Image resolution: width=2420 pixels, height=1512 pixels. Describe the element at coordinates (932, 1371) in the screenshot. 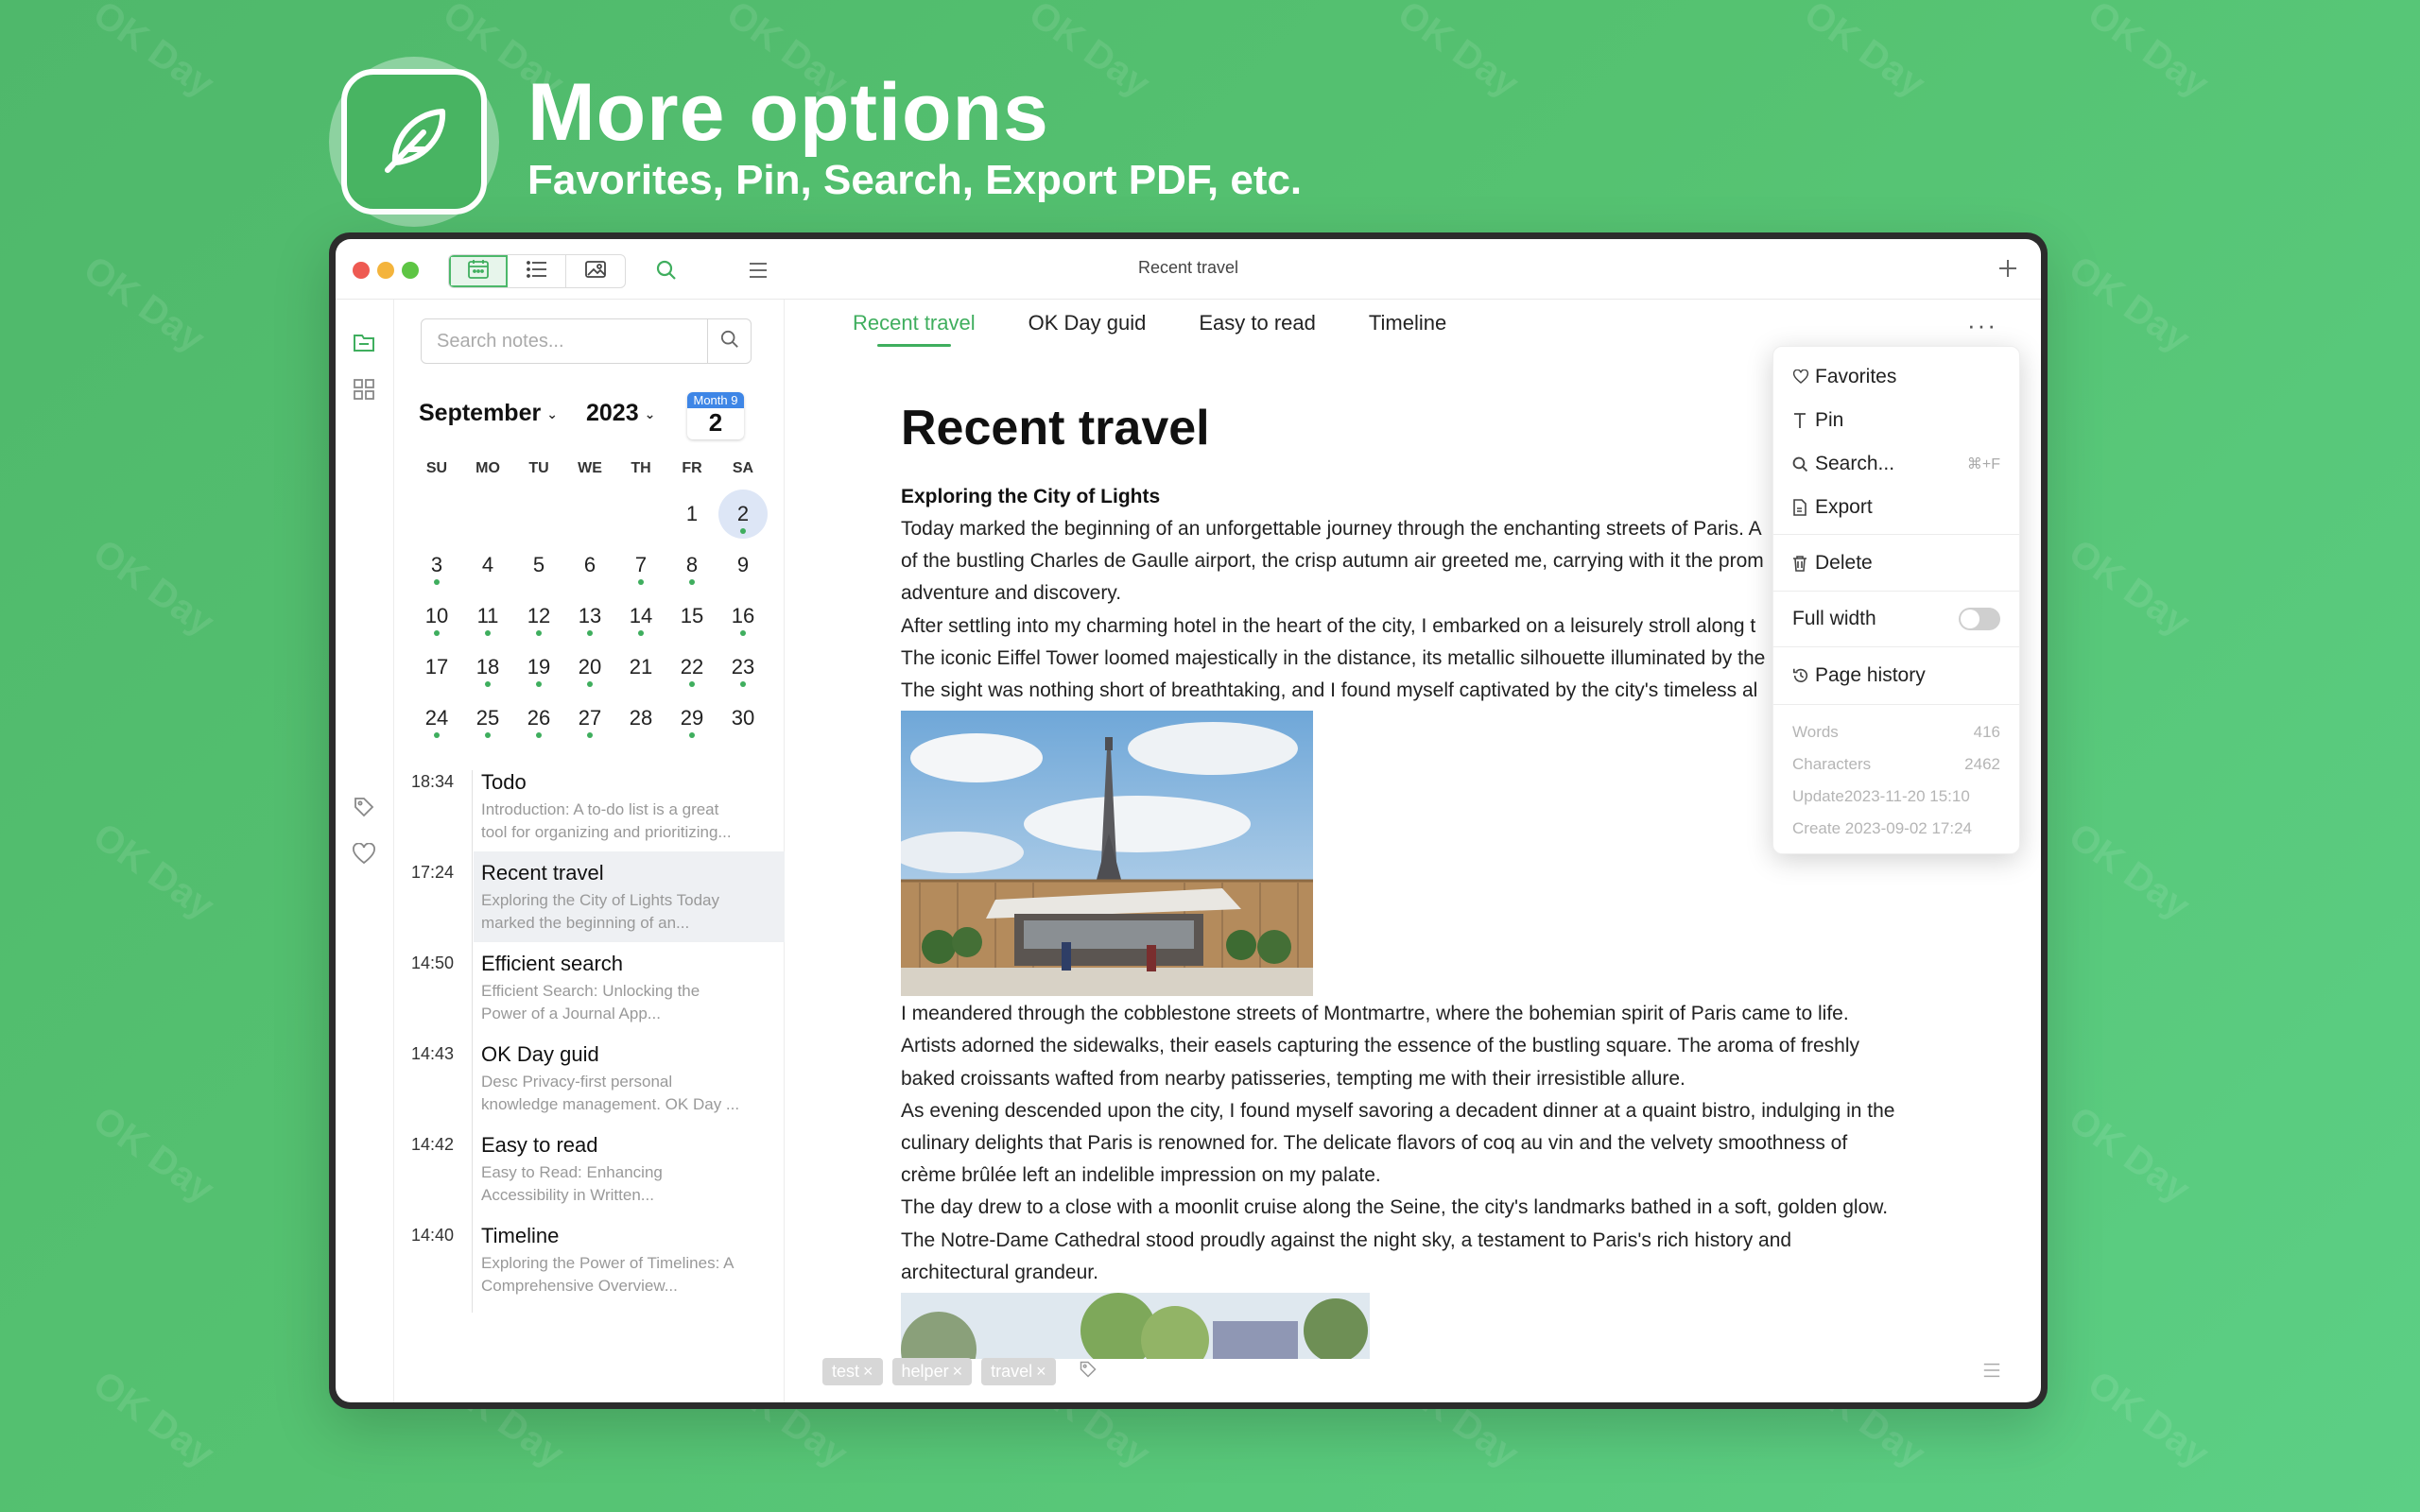

I see `tag-chip: helper ×` at that location.